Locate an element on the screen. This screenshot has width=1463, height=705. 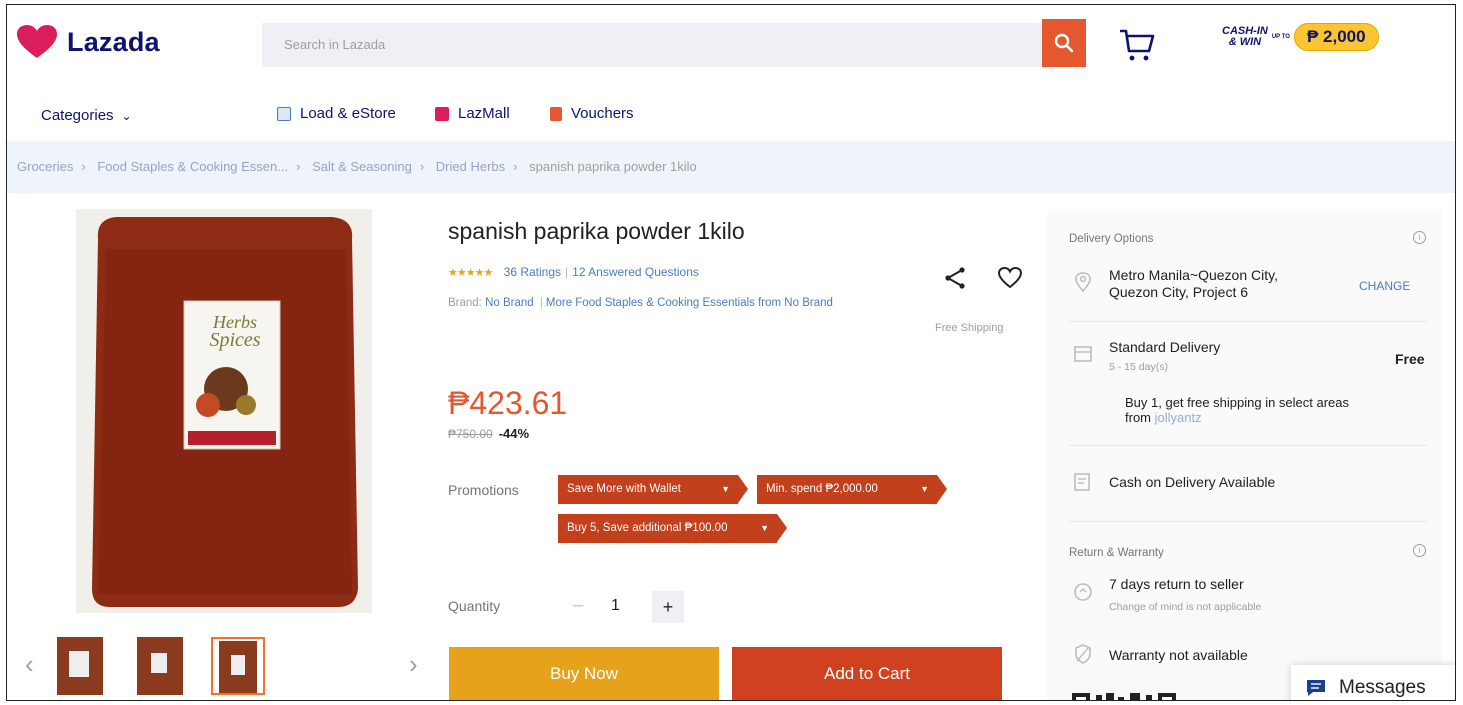
promo-tag-wallet: Save More with Wallet ▼ is located at coordinates (653, 489).